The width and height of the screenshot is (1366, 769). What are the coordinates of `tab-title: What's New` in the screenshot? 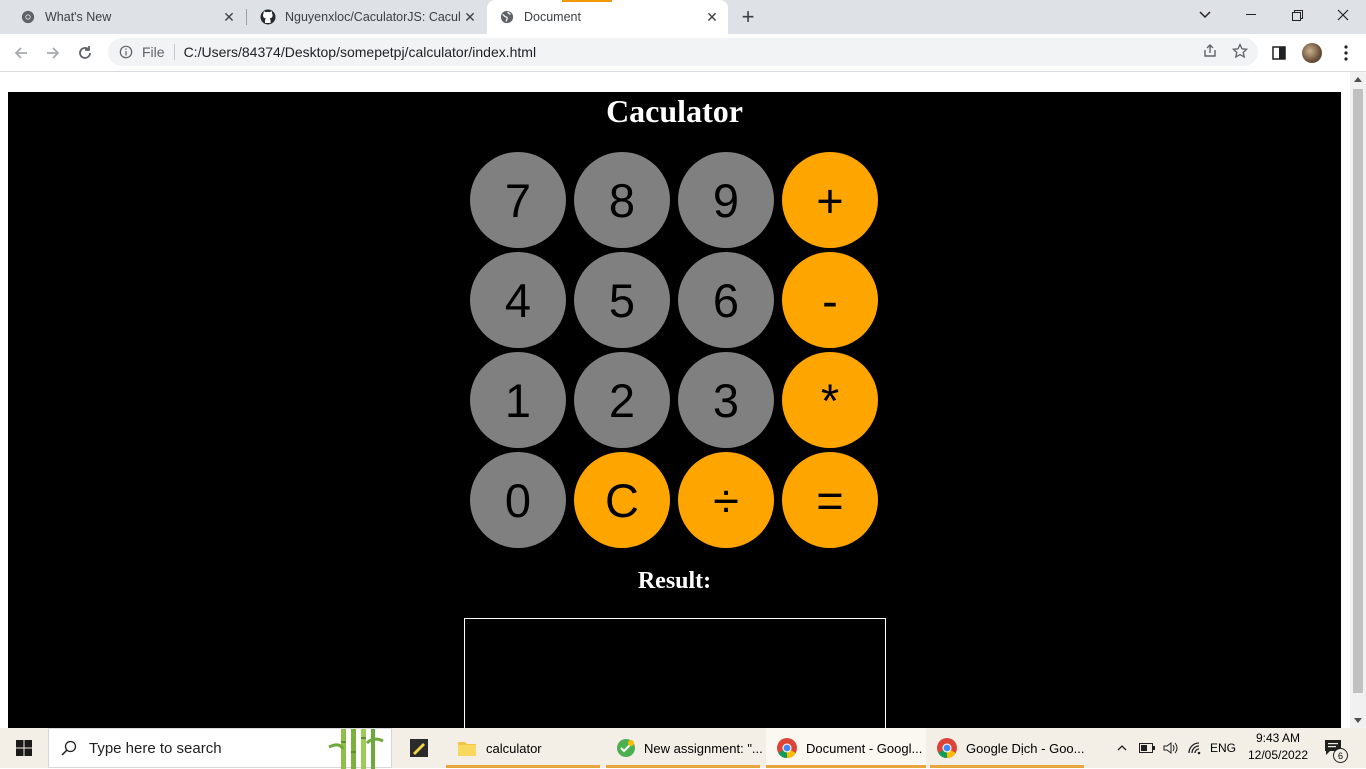 It's located at (78, 17).